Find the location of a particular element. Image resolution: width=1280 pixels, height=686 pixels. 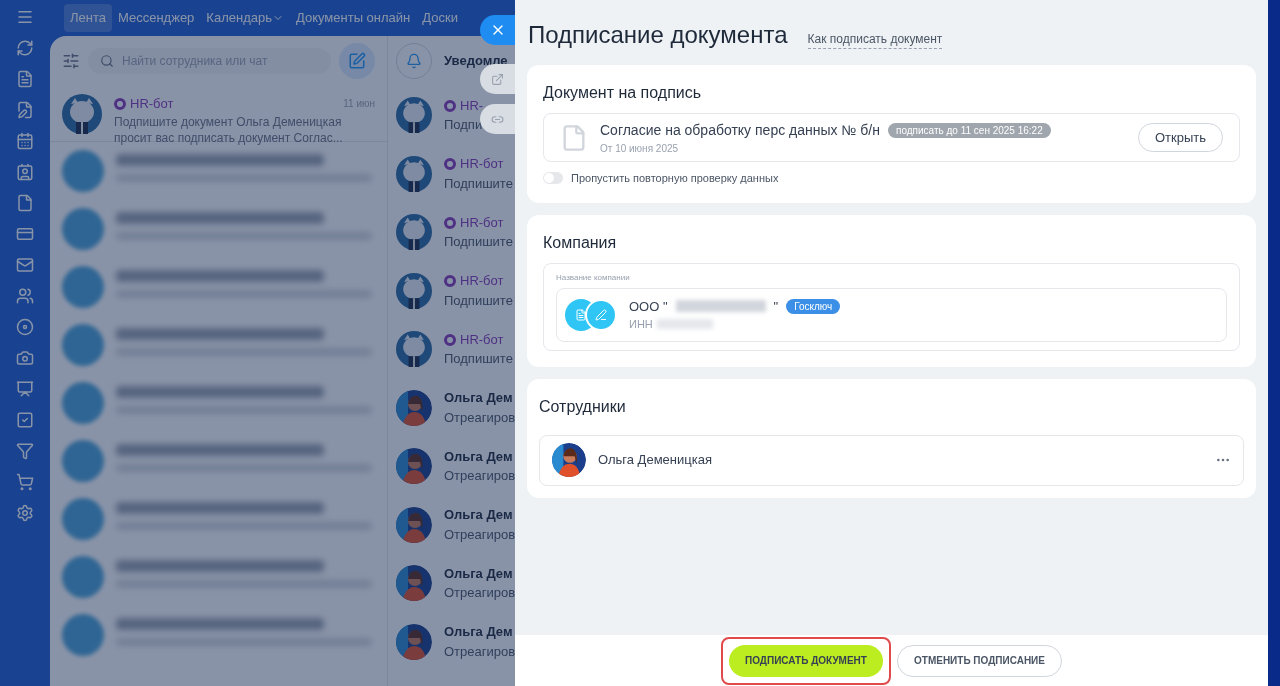

deadline-badge: подписать до 11 сен 2025 16:22 is located at coordinates (969, 130).